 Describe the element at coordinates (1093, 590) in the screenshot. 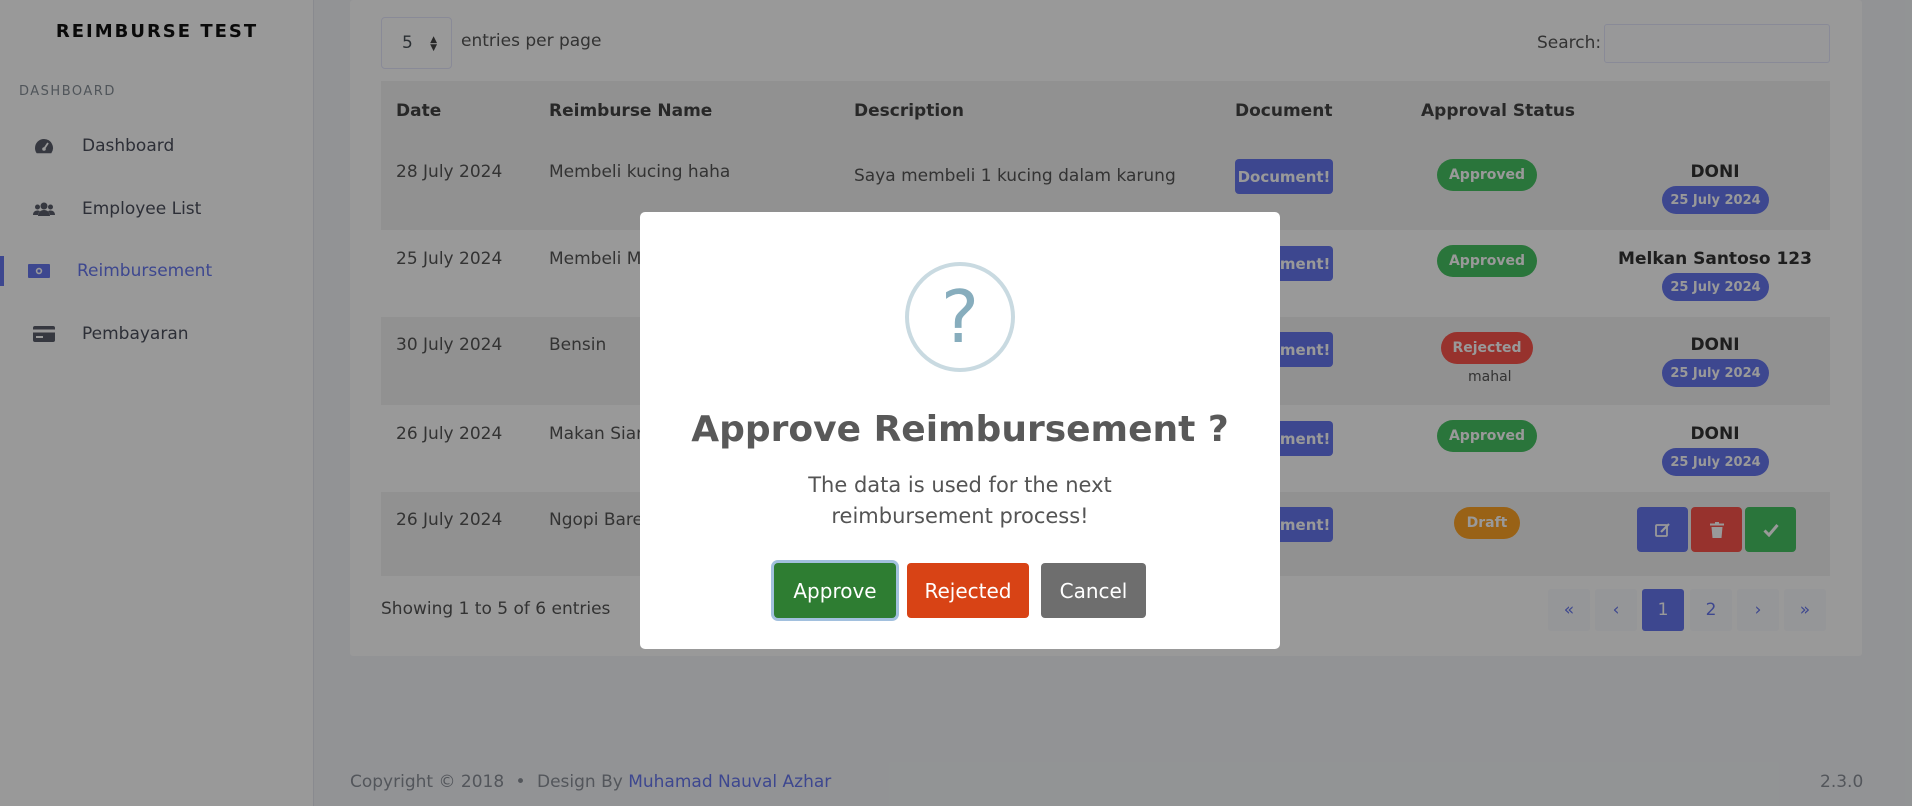

I see `cancel-button: Cancel` at that location.